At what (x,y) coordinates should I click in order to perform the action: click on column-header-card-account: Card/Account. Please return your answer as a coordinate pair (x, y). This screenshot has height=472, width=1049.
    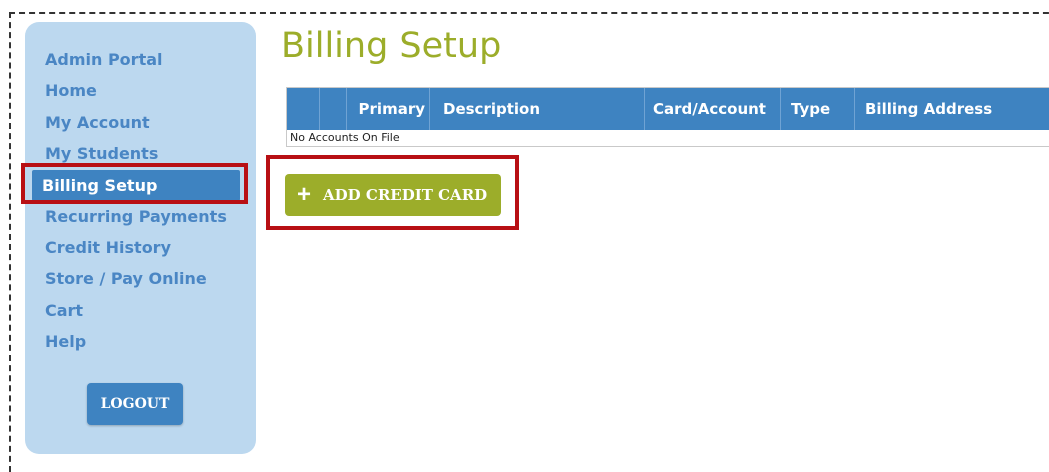
    Looking at the image, I should click on (713, 109).